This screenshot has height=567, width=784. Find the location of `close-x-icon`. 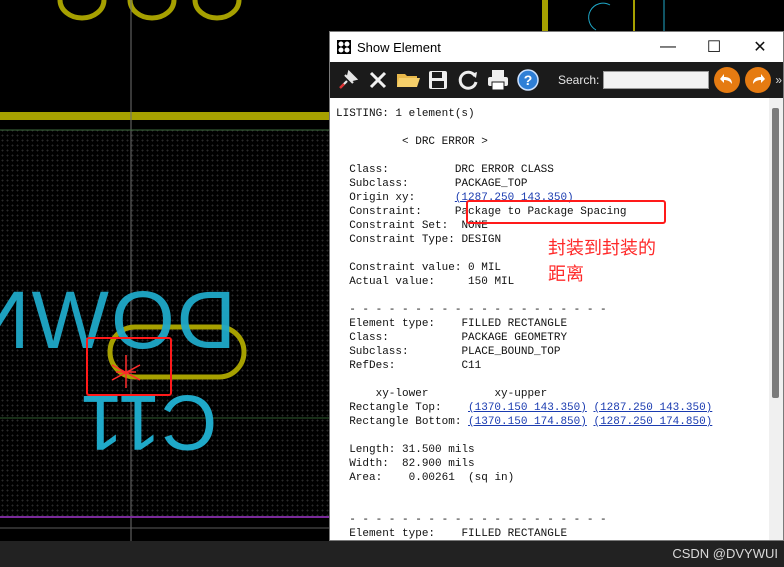

close-x-icon is located at coordinates (378, 80).